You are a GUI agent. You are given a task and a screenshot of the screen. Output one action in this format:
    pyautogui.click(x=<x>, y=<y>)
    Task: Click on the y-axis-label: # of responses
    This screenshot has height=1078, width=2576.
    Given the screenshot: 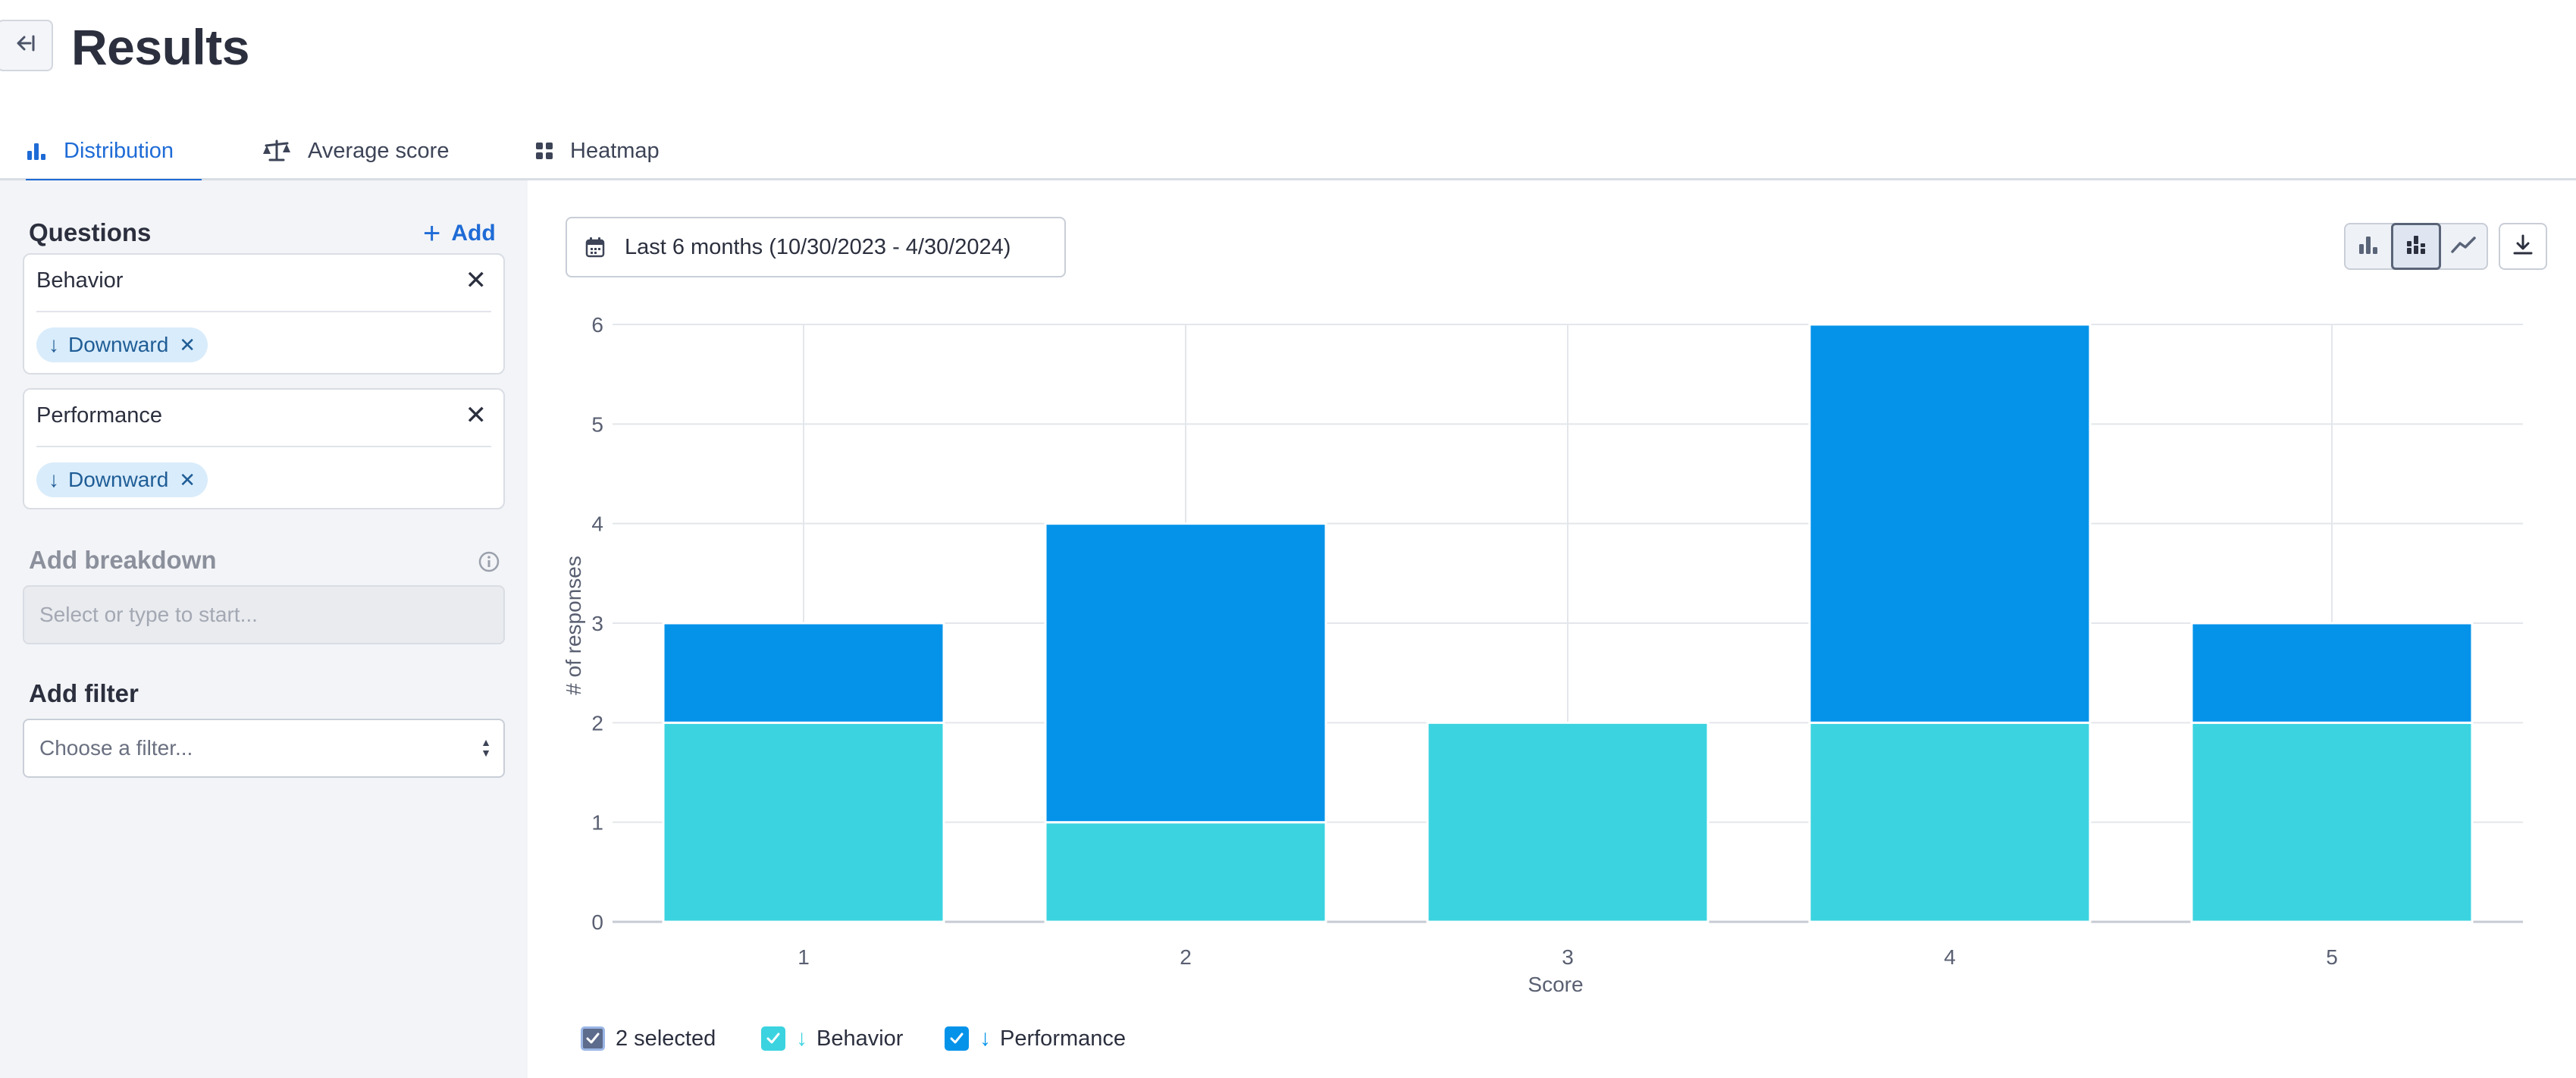 What is the action you would take?
    pyautogui.click(x=574, y=625)
    